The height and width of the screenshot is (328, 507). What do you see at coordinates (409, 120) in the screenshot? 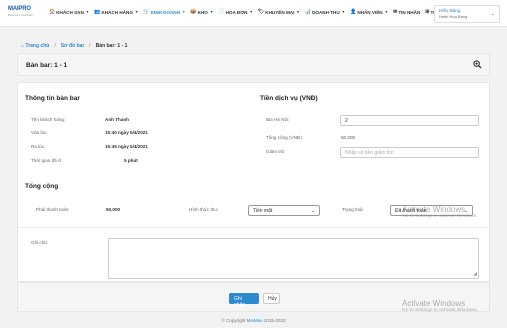
I see `beer-quantity-input: 2` at bounding box center [409, 120].